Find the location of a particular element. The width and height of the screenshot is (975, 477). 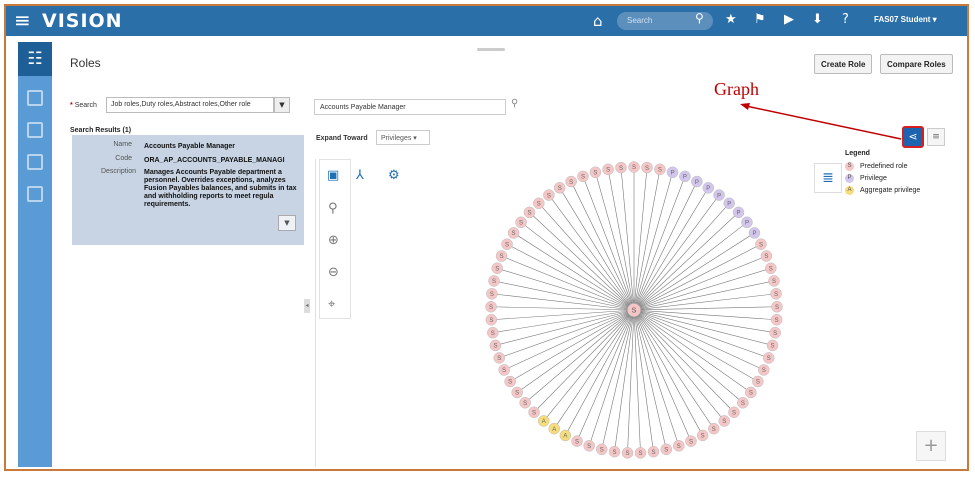

add-icon: + is located at coordinates (931, 446).